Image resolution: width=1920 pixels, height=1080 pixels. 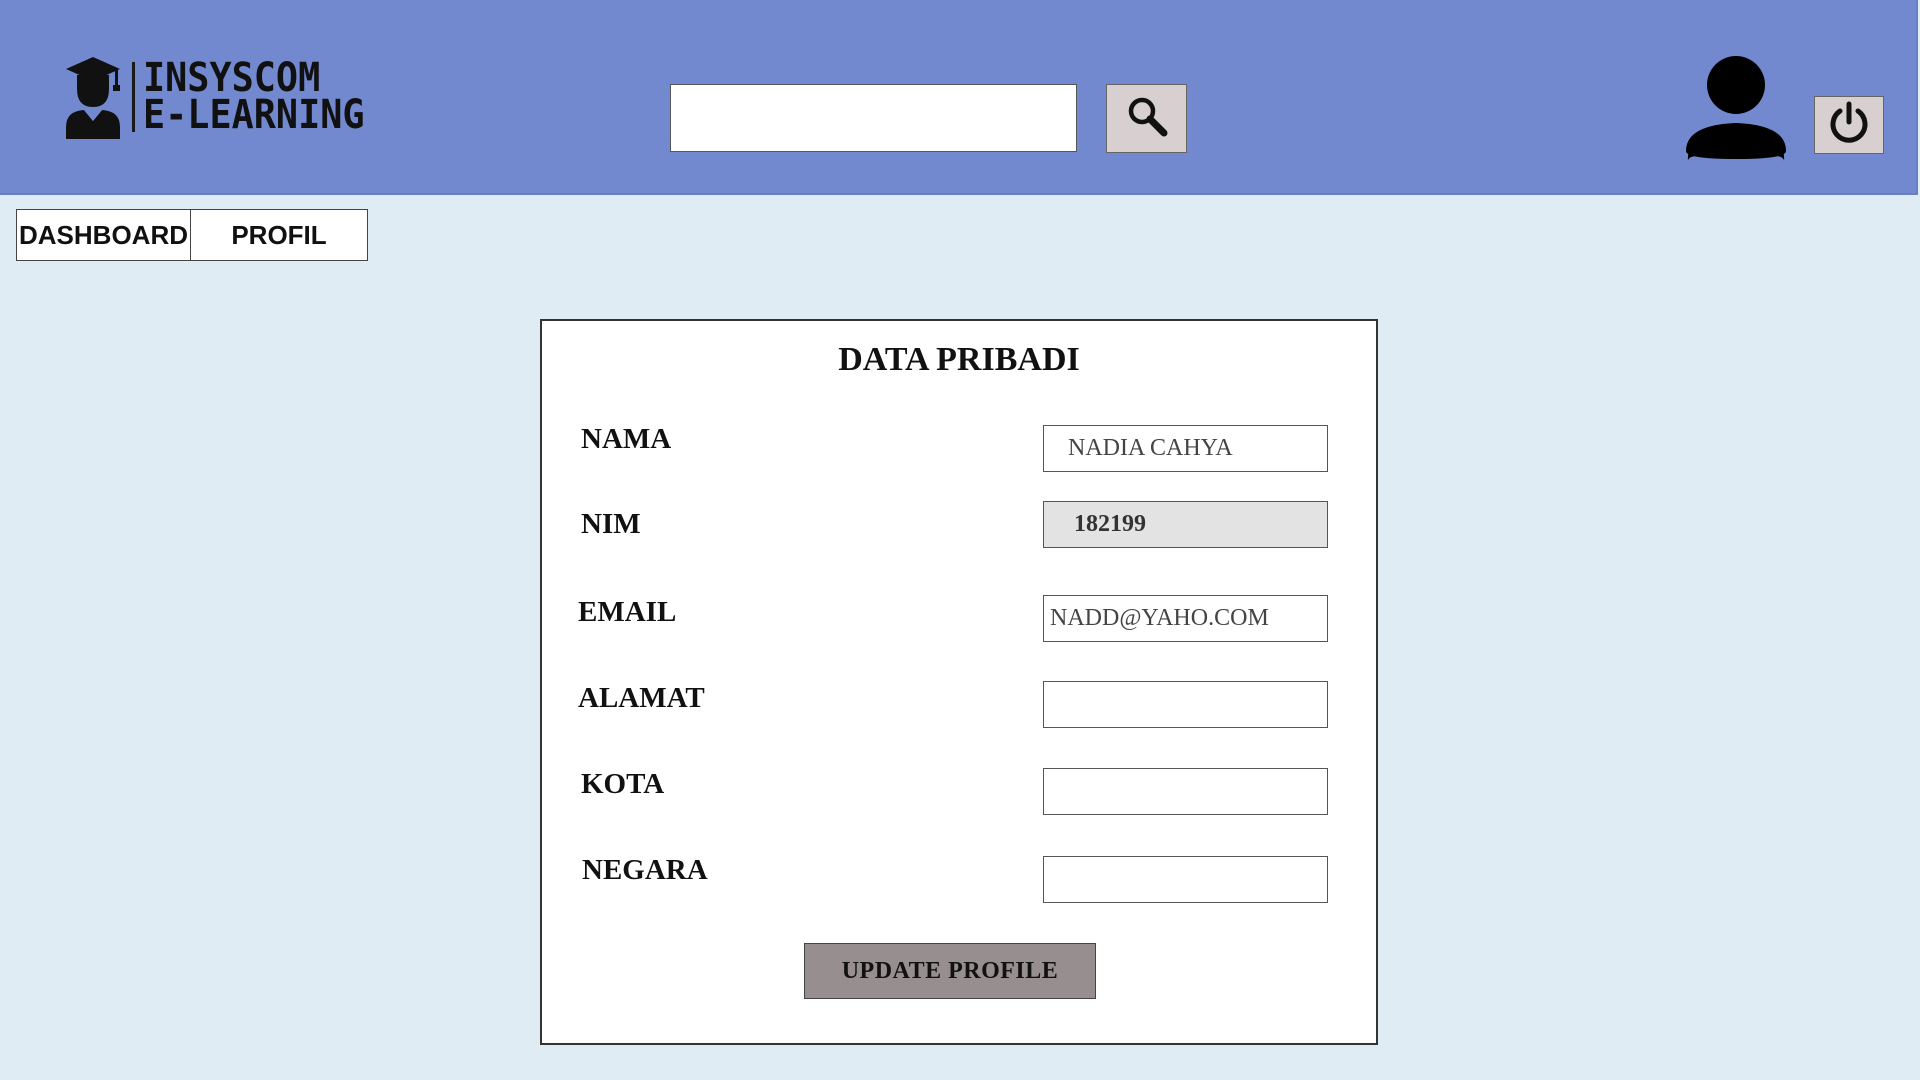 I want to click on nama-field, so click(x=1185, y=448).